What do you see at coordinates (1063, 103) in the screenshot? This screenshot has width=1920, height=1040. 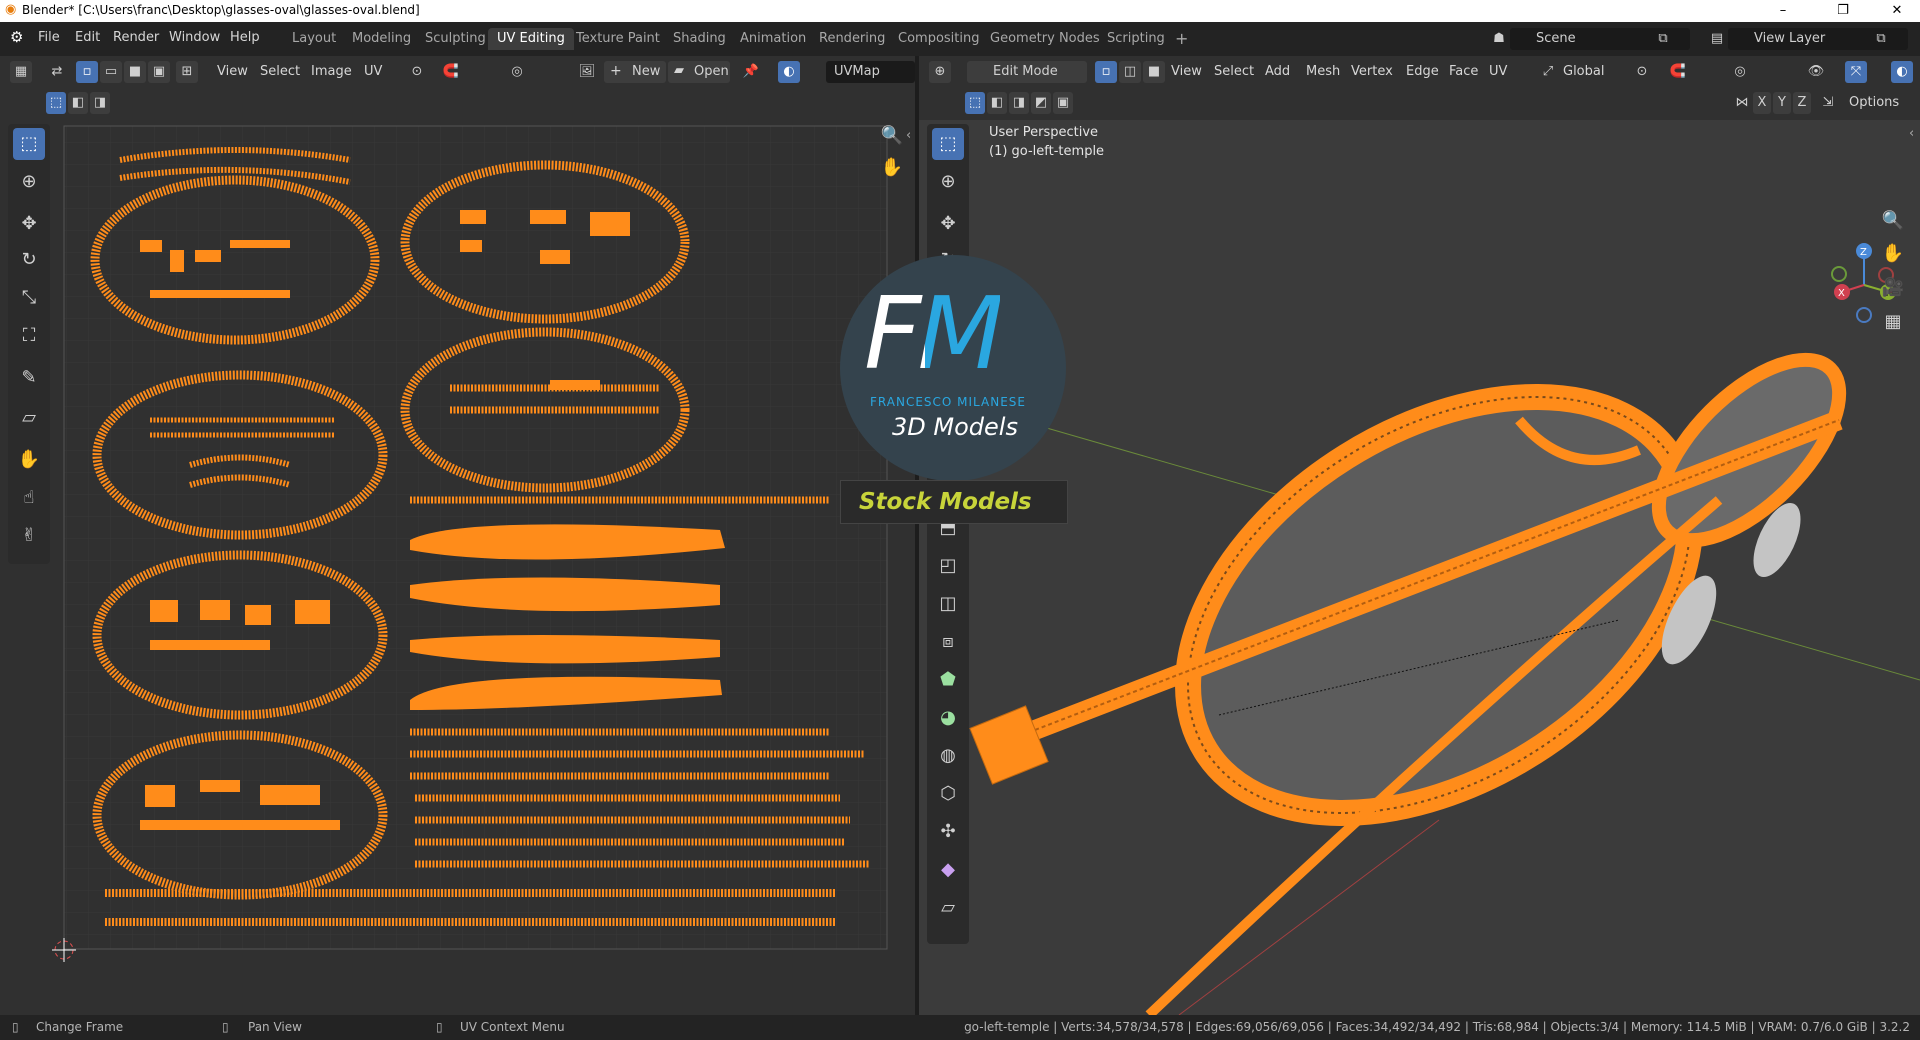 I see `select-intersect-icon: ▣` at bounding box center [1063, 103].